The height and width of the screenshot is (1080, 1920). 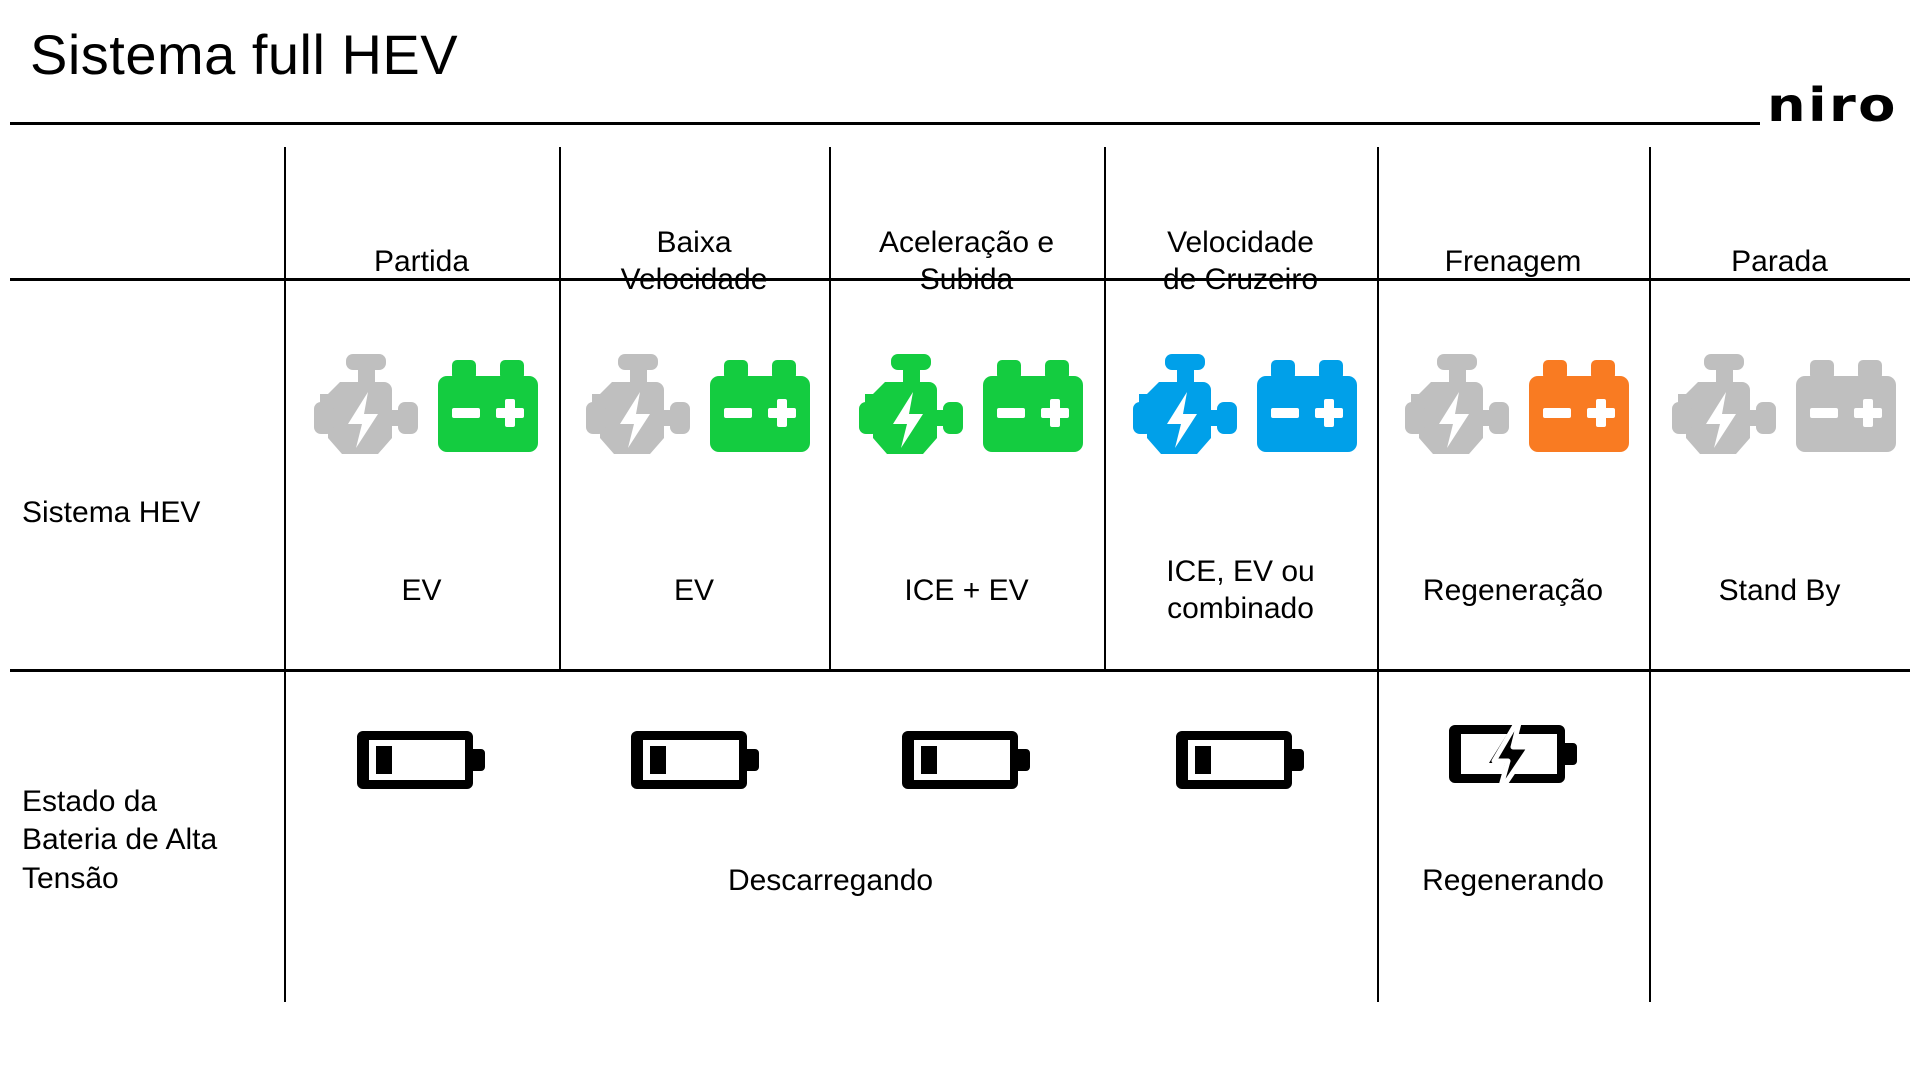 I want to click on column-header-partida: Partida, so click(x=421, y=261).